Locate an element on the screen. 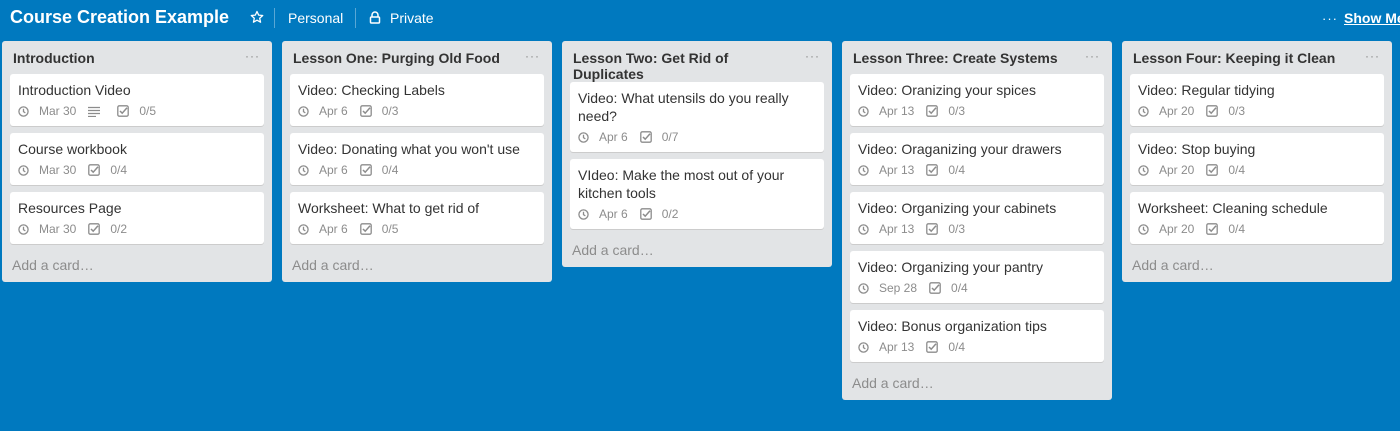  lock-icon is located at coordinates (375, 17).